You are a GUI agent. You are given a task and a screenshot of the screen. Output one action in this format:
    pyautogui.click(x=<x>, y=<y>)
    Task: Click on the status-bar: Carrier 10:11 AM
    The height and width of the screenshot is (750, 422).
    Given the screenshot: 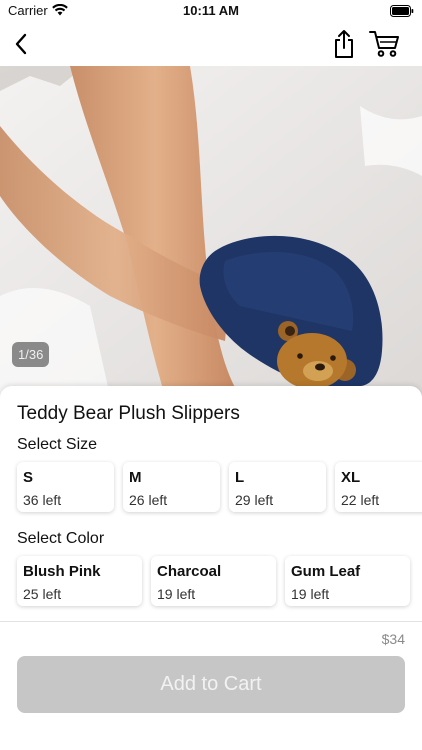 What is the action you would take?
    pyautogui.click(x=211, y=12)
    